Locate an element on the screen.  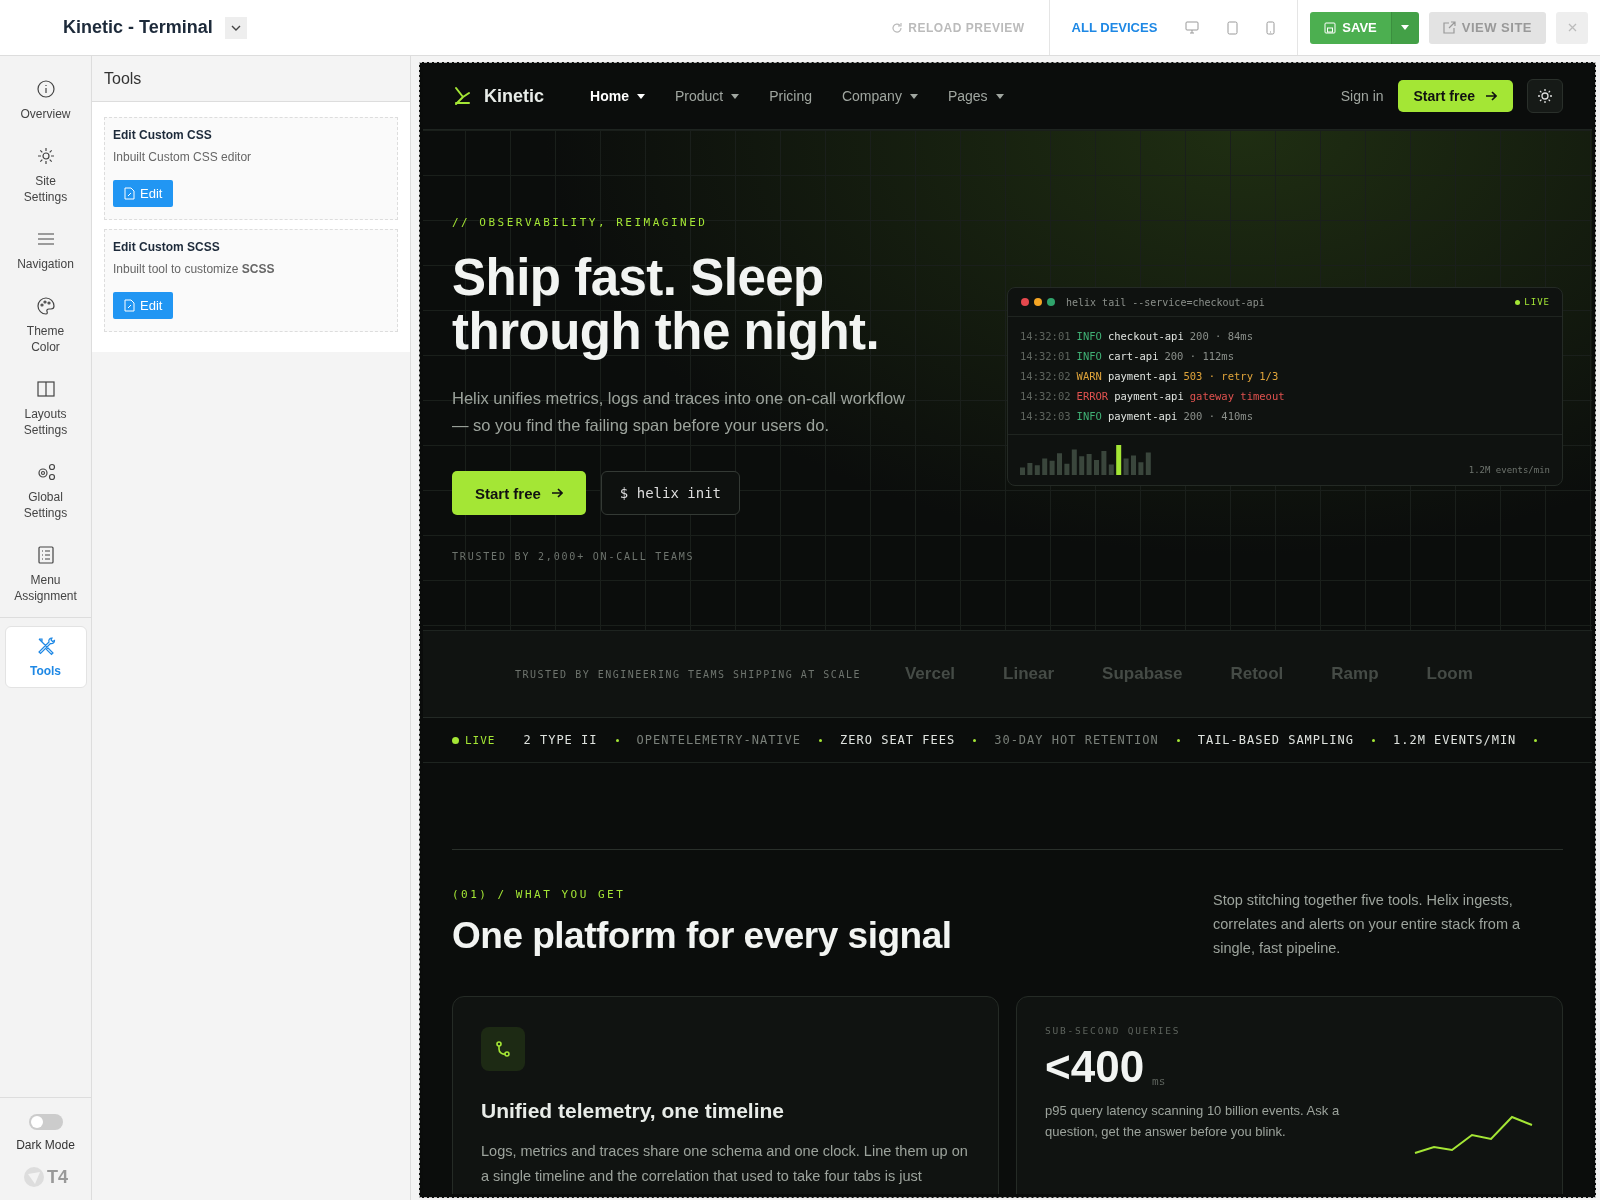
title-dropdown-button is located at coordinates (235, 27).